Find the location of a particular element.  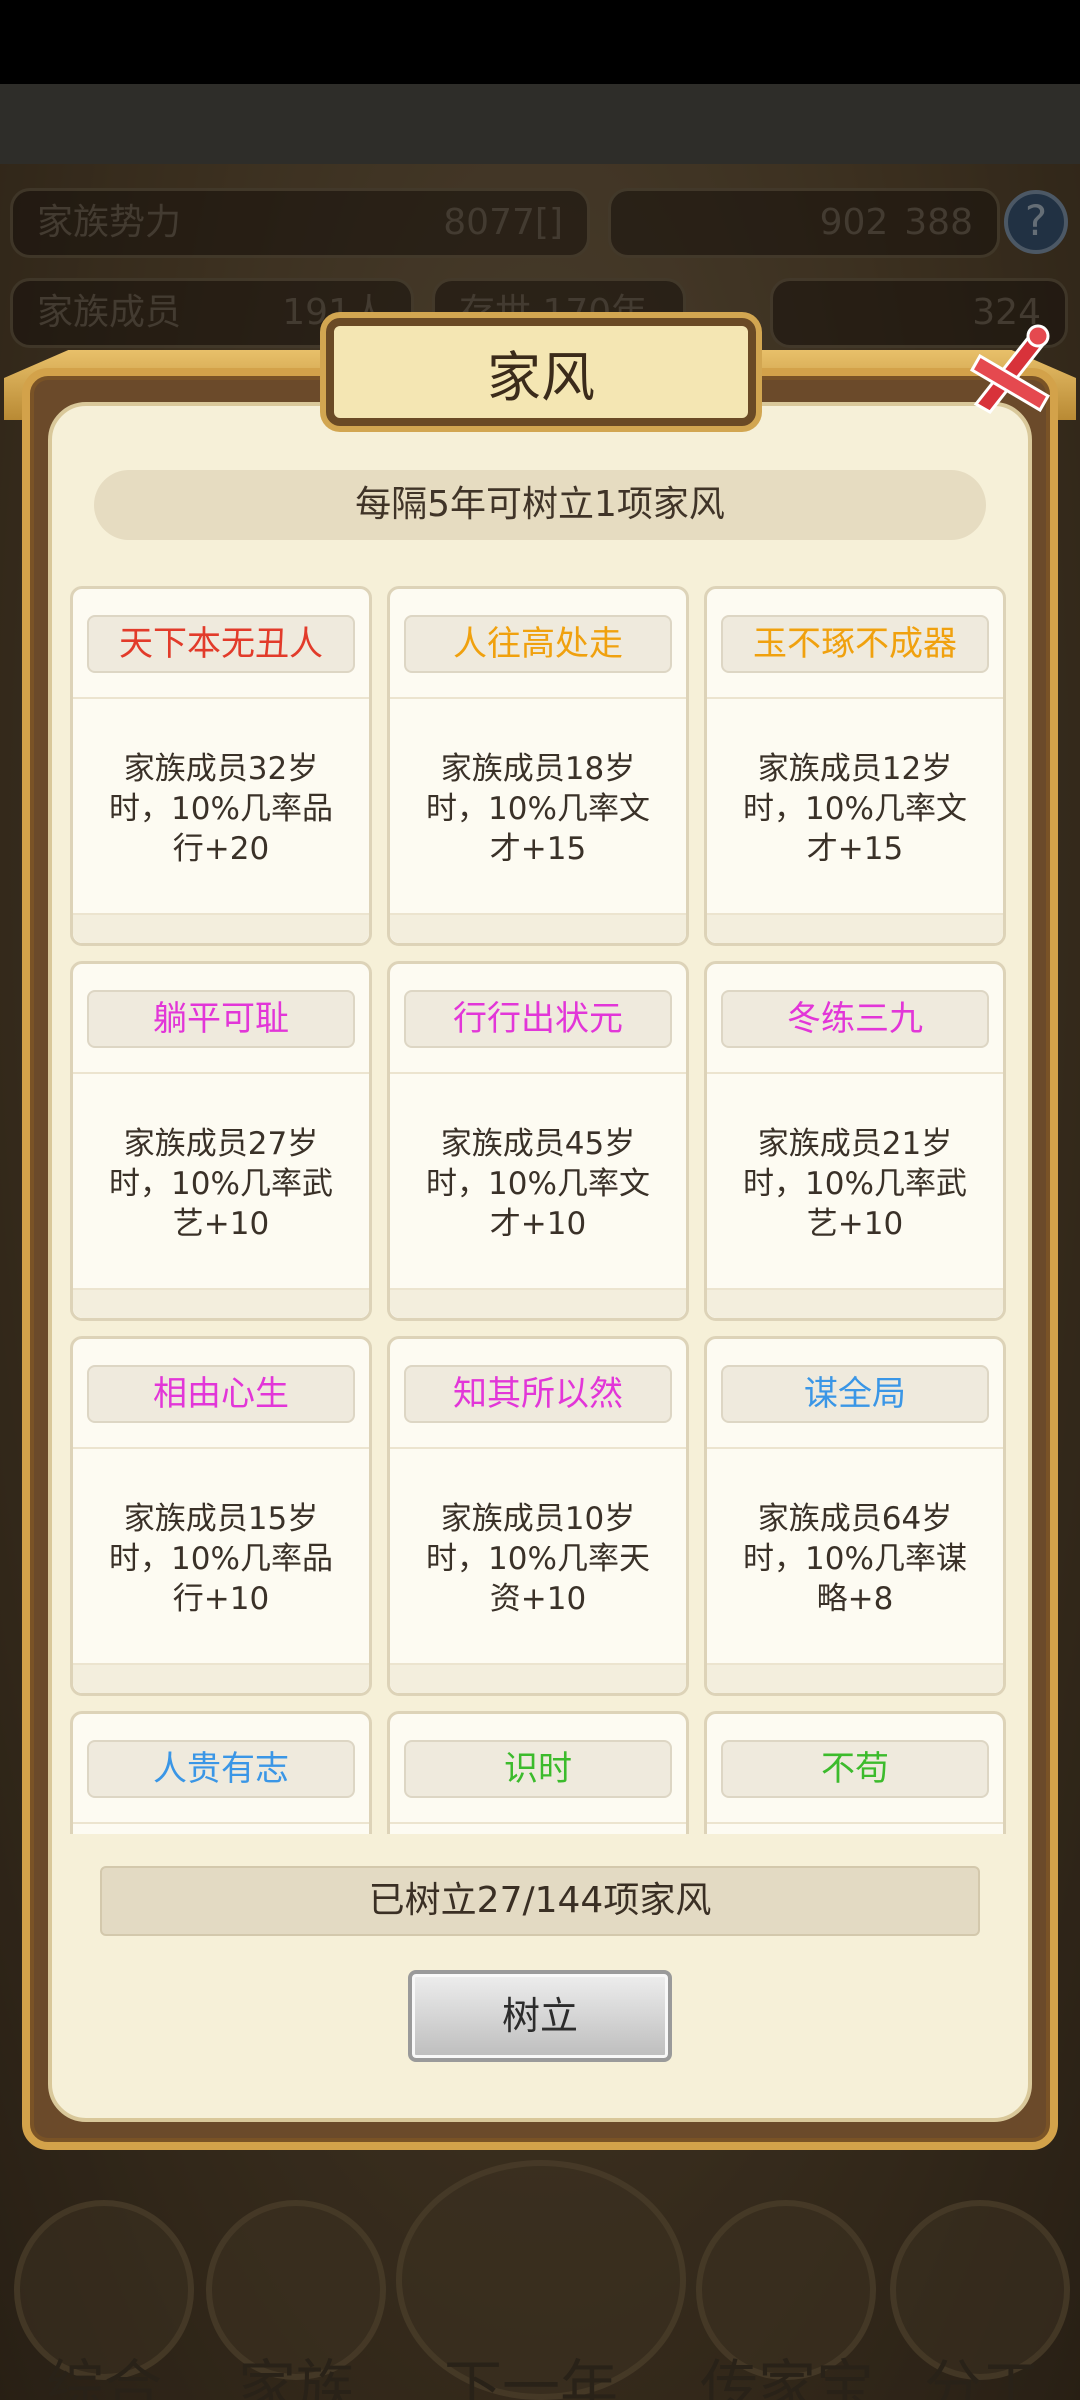

close-button is located at coordinates (1011, 371).